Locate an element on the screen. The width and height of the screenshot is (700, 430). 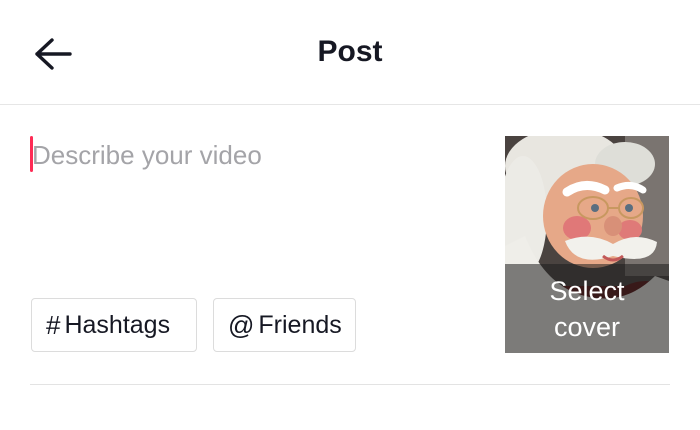
friends-label: Friends is located at coordinates (300, 324).